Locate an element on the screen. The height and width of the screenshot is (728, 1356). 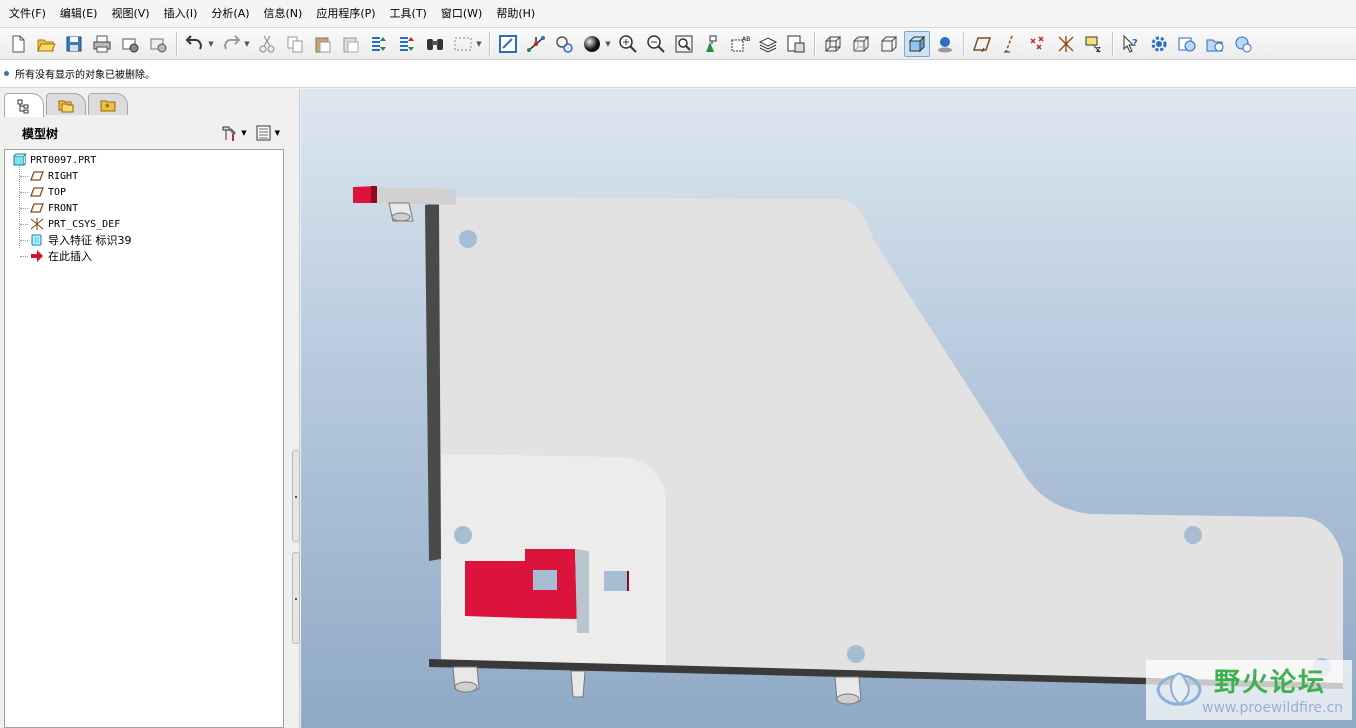
tree-filters-button: ▼ is located at coordinates (267, 133).